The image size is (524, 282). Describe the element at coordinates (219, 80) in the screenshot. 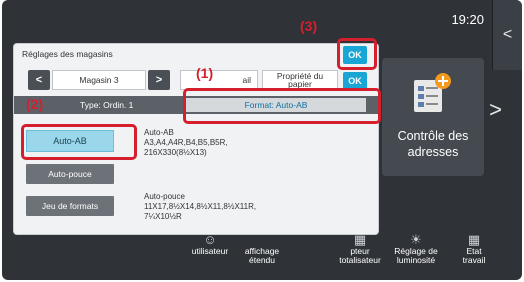

I see `tab-detail: ail` at that location.